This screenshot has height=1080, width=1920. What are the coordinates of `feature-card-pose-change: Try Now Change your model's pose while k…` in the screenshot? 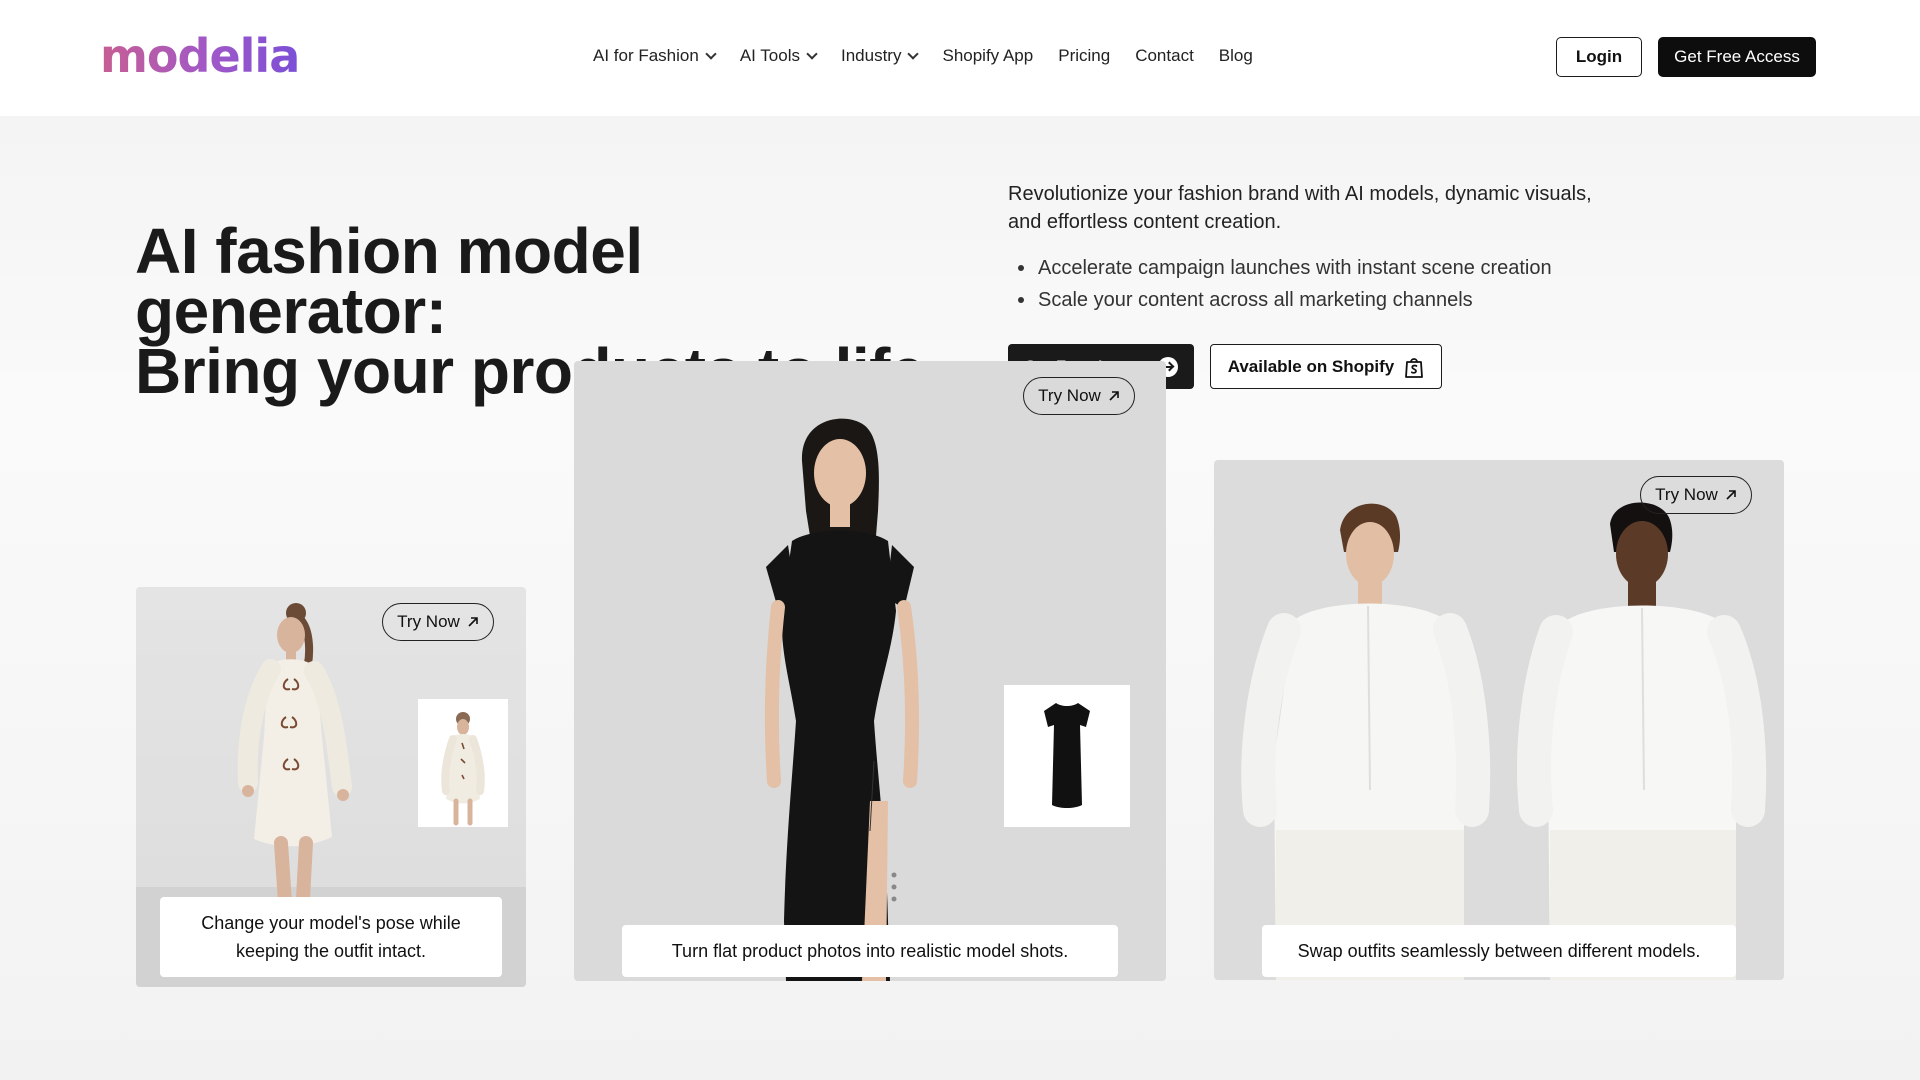 It's located at (331, 787).